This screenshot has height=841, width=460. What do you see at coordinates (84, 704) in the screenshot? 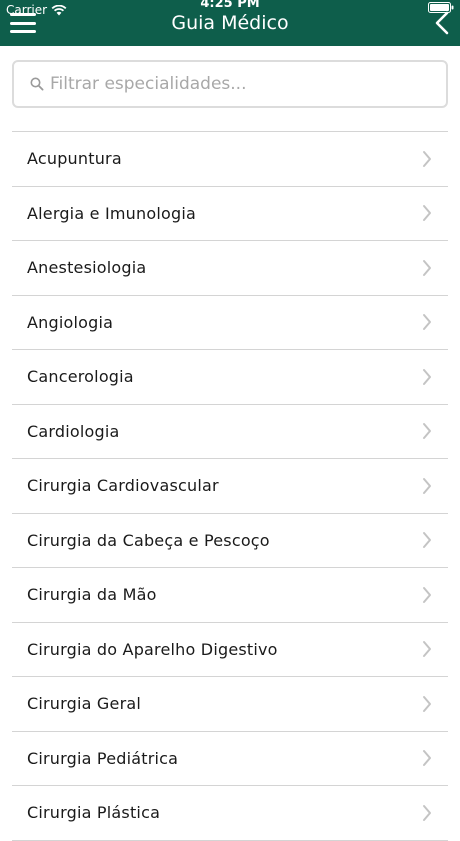
I see `specialty-label: Cirurgia Geral` at bounding box center [84, 704].